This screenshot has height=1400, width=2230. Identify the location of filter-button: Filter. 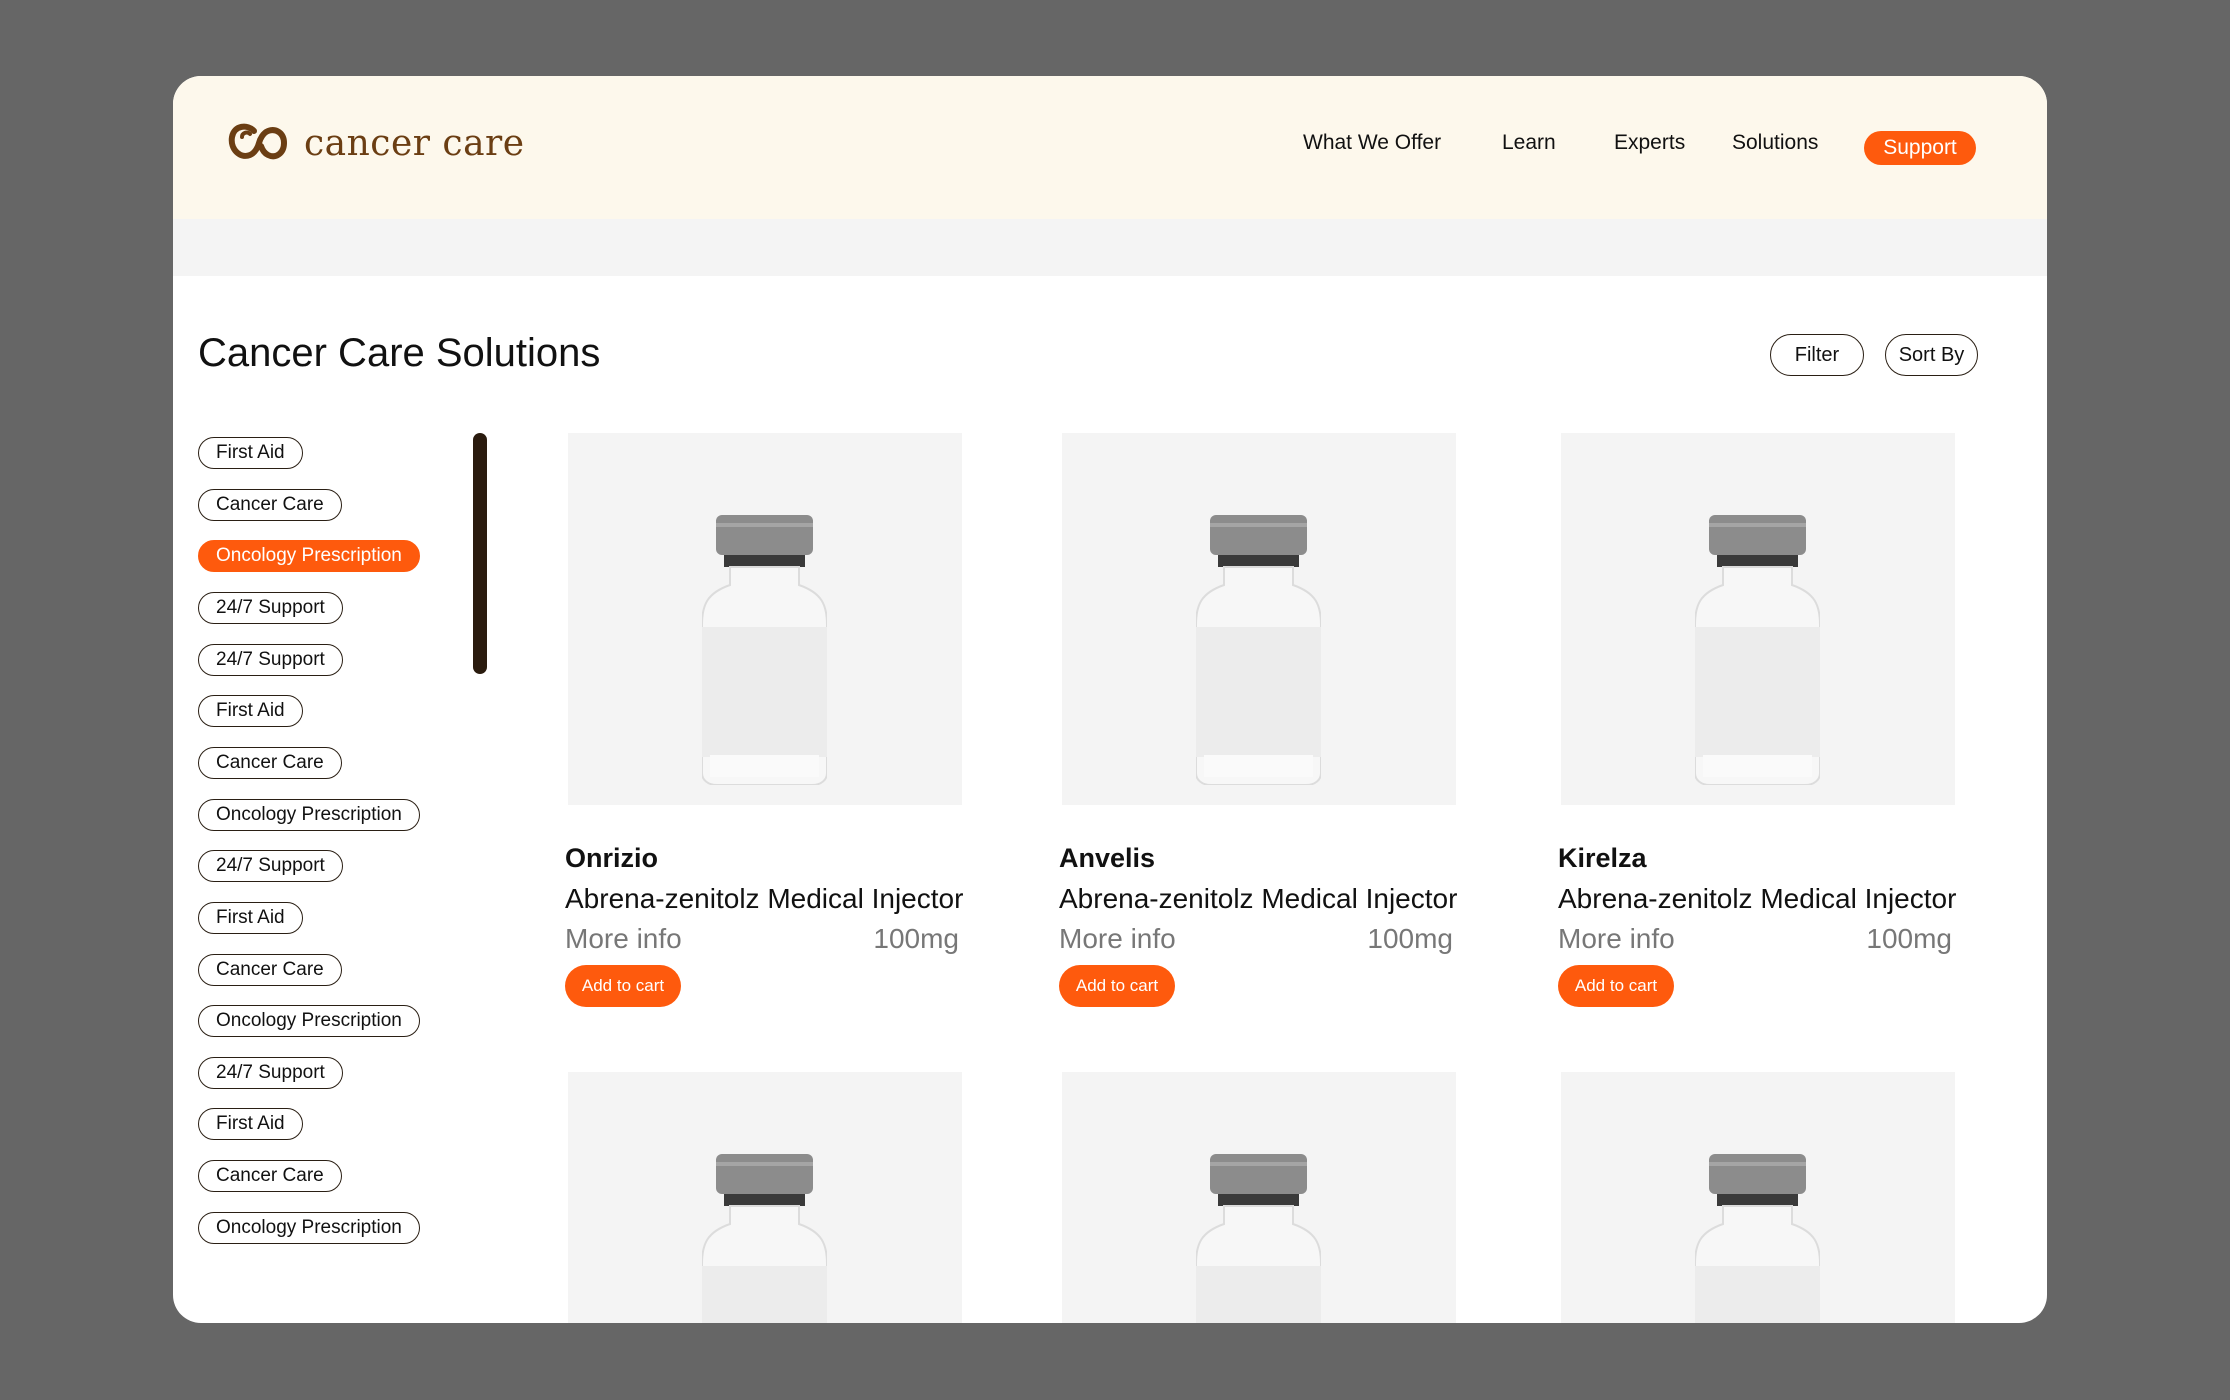
(1817, 355).